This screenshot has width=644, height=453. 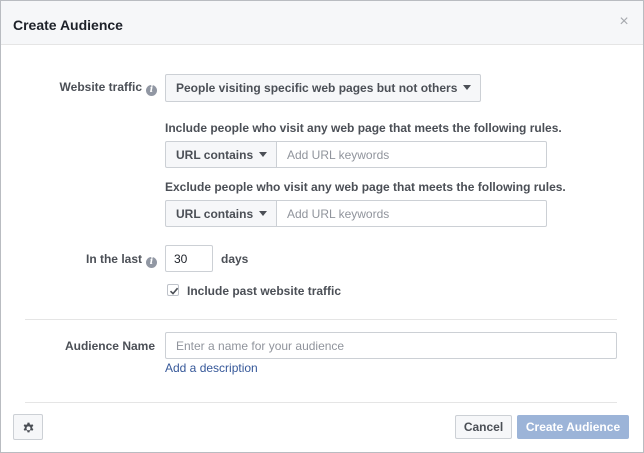 I want to click on website-traffic-label: Website traffic, so click(x=100, y=87).